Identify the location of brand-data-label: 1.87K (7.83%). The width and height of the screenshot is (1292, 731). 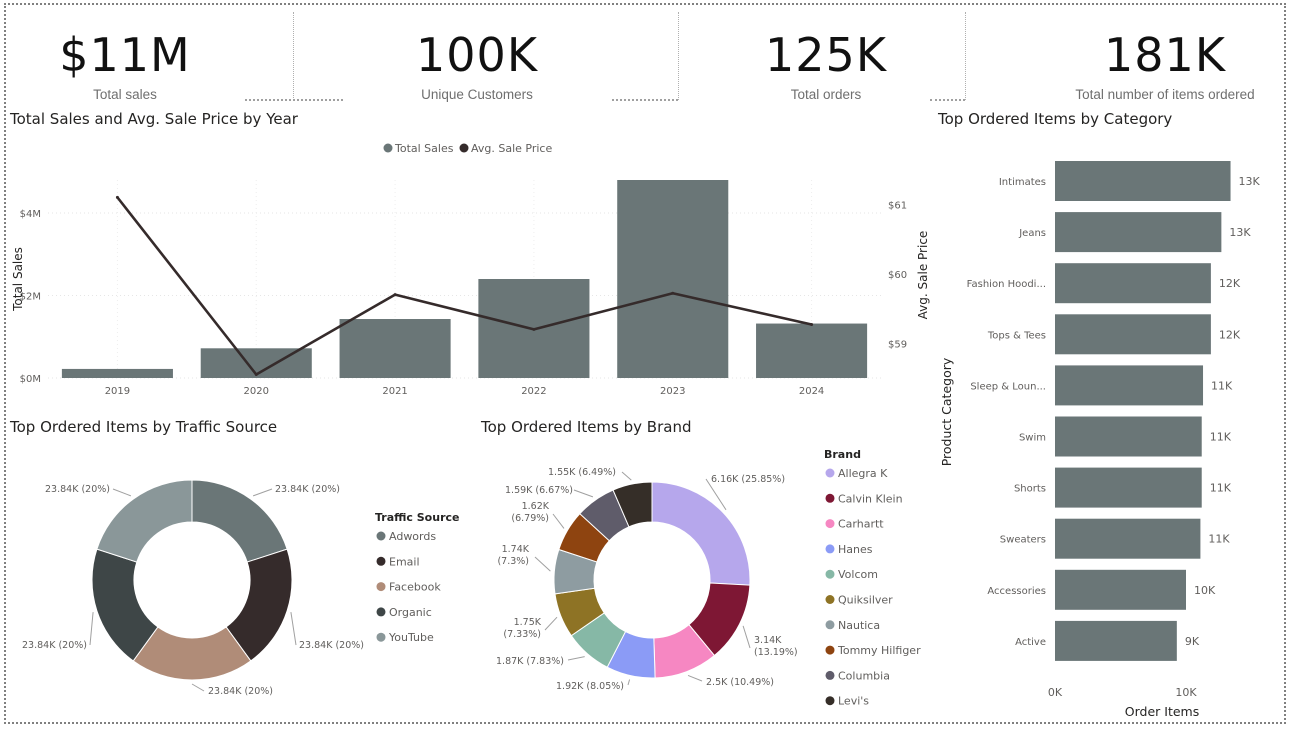
(530, 661).